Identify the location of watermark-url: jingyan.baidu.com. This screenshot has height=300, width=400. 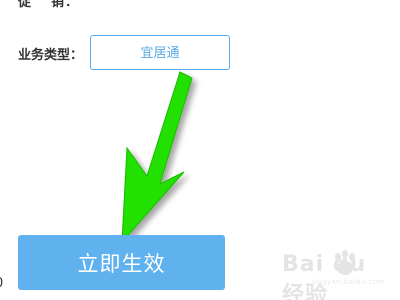
(349, 282).